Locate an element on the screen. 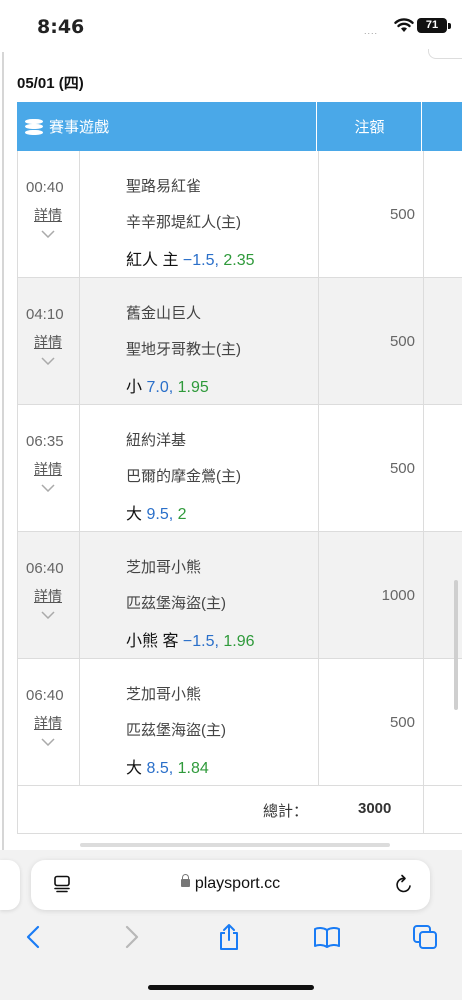 Image resolution: width=462 pixels, height=1000 pixels. team-away: 舊金山巨人 is located at coordinates (164, 313).